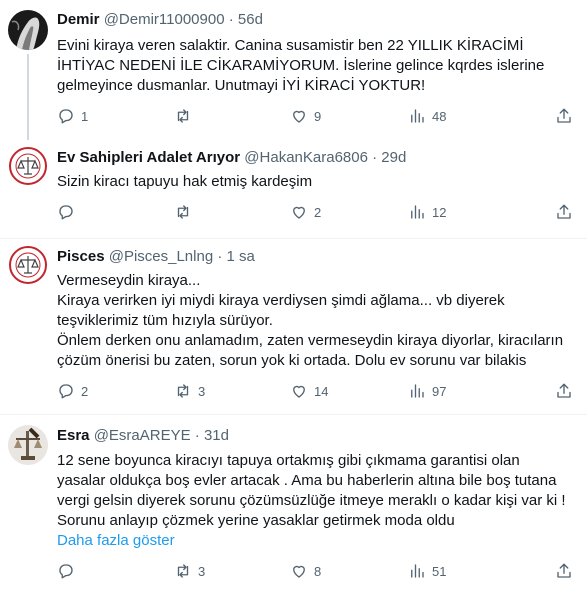 Image resolution: width=587 pixels, height=591 pixels. What do you see at coordinates (85, 391) in the screenshot?
I see `reply-count: 2` at bounding box center [85, 391].